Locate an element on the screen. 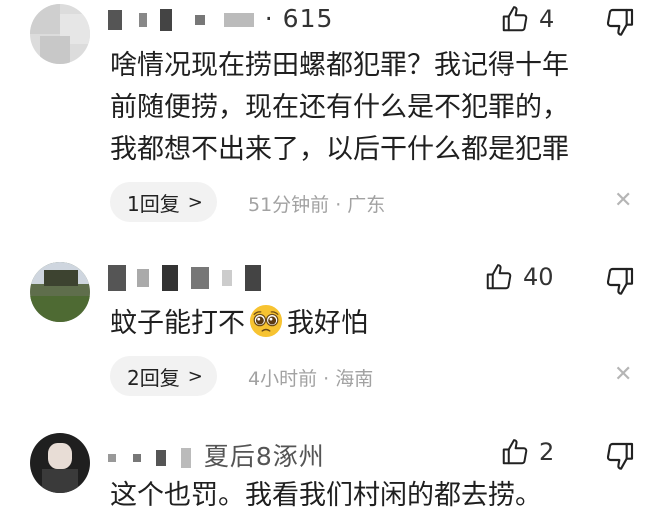 The width and height of the screenshot is (660, 531). reply-button: 1回复 > is located at coordinates (163, 202).